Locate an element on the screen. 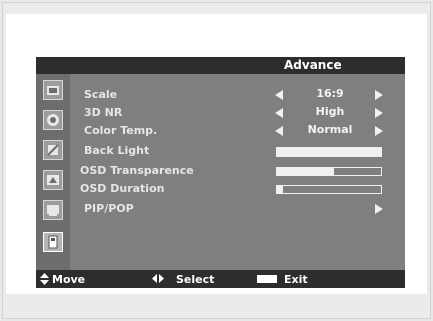 This screenshot has height=321, width=433. menu-key-icon is located at coordinates (267, 279).